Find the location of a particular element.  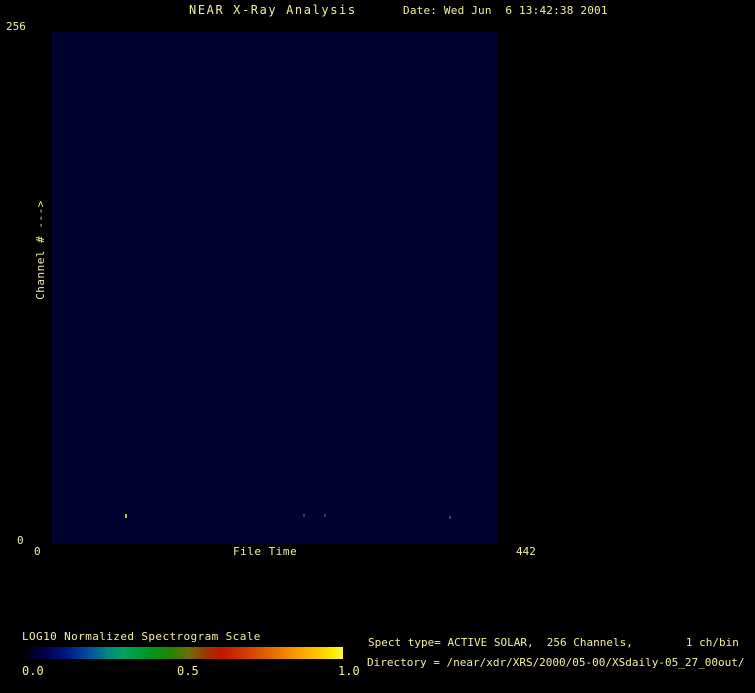

y-axis-max-tick: 256 is located at coordinates (16, 26).